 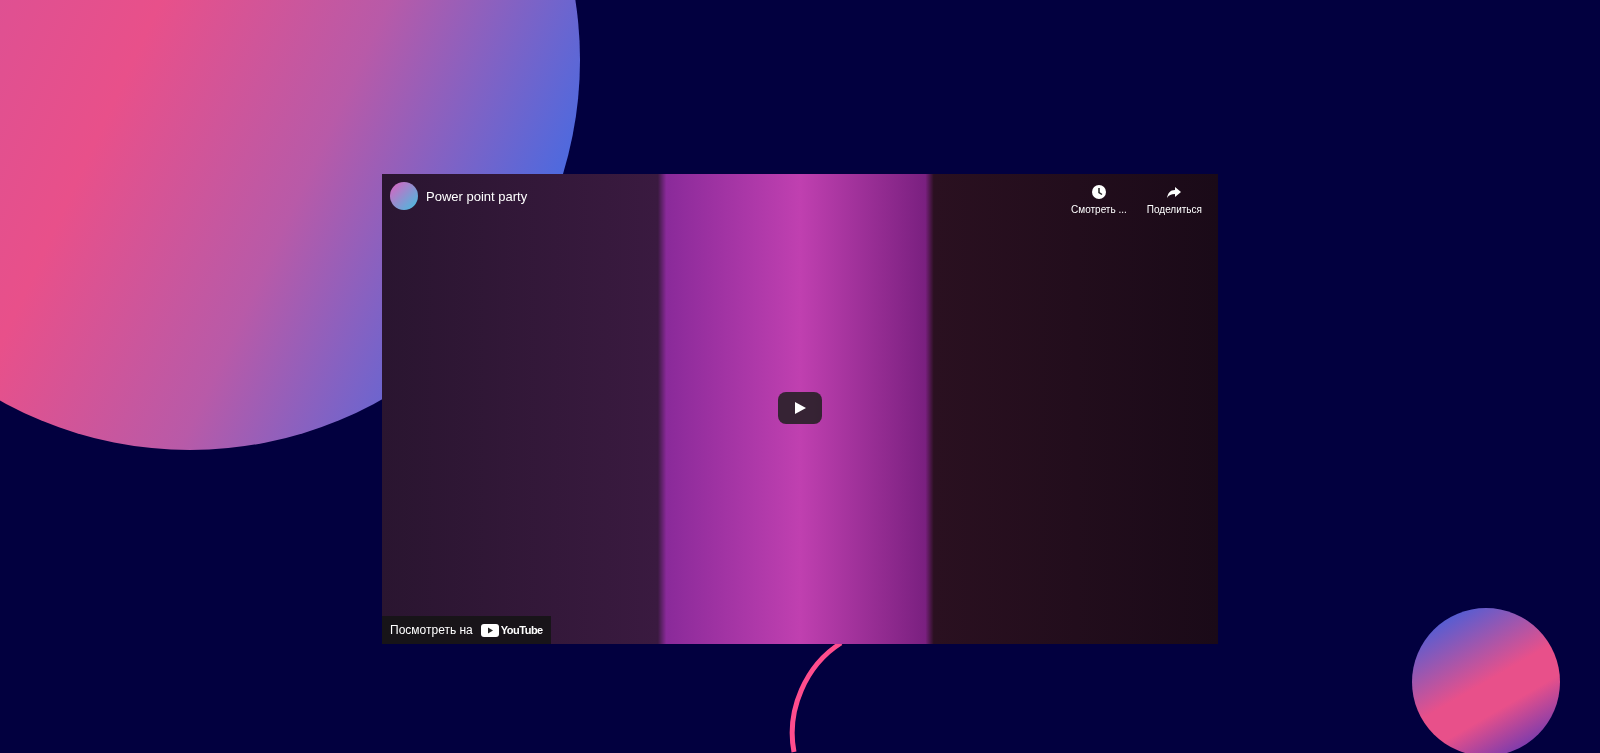 I want to click on share-button: Поделиться, so click(x=1174, y=199).